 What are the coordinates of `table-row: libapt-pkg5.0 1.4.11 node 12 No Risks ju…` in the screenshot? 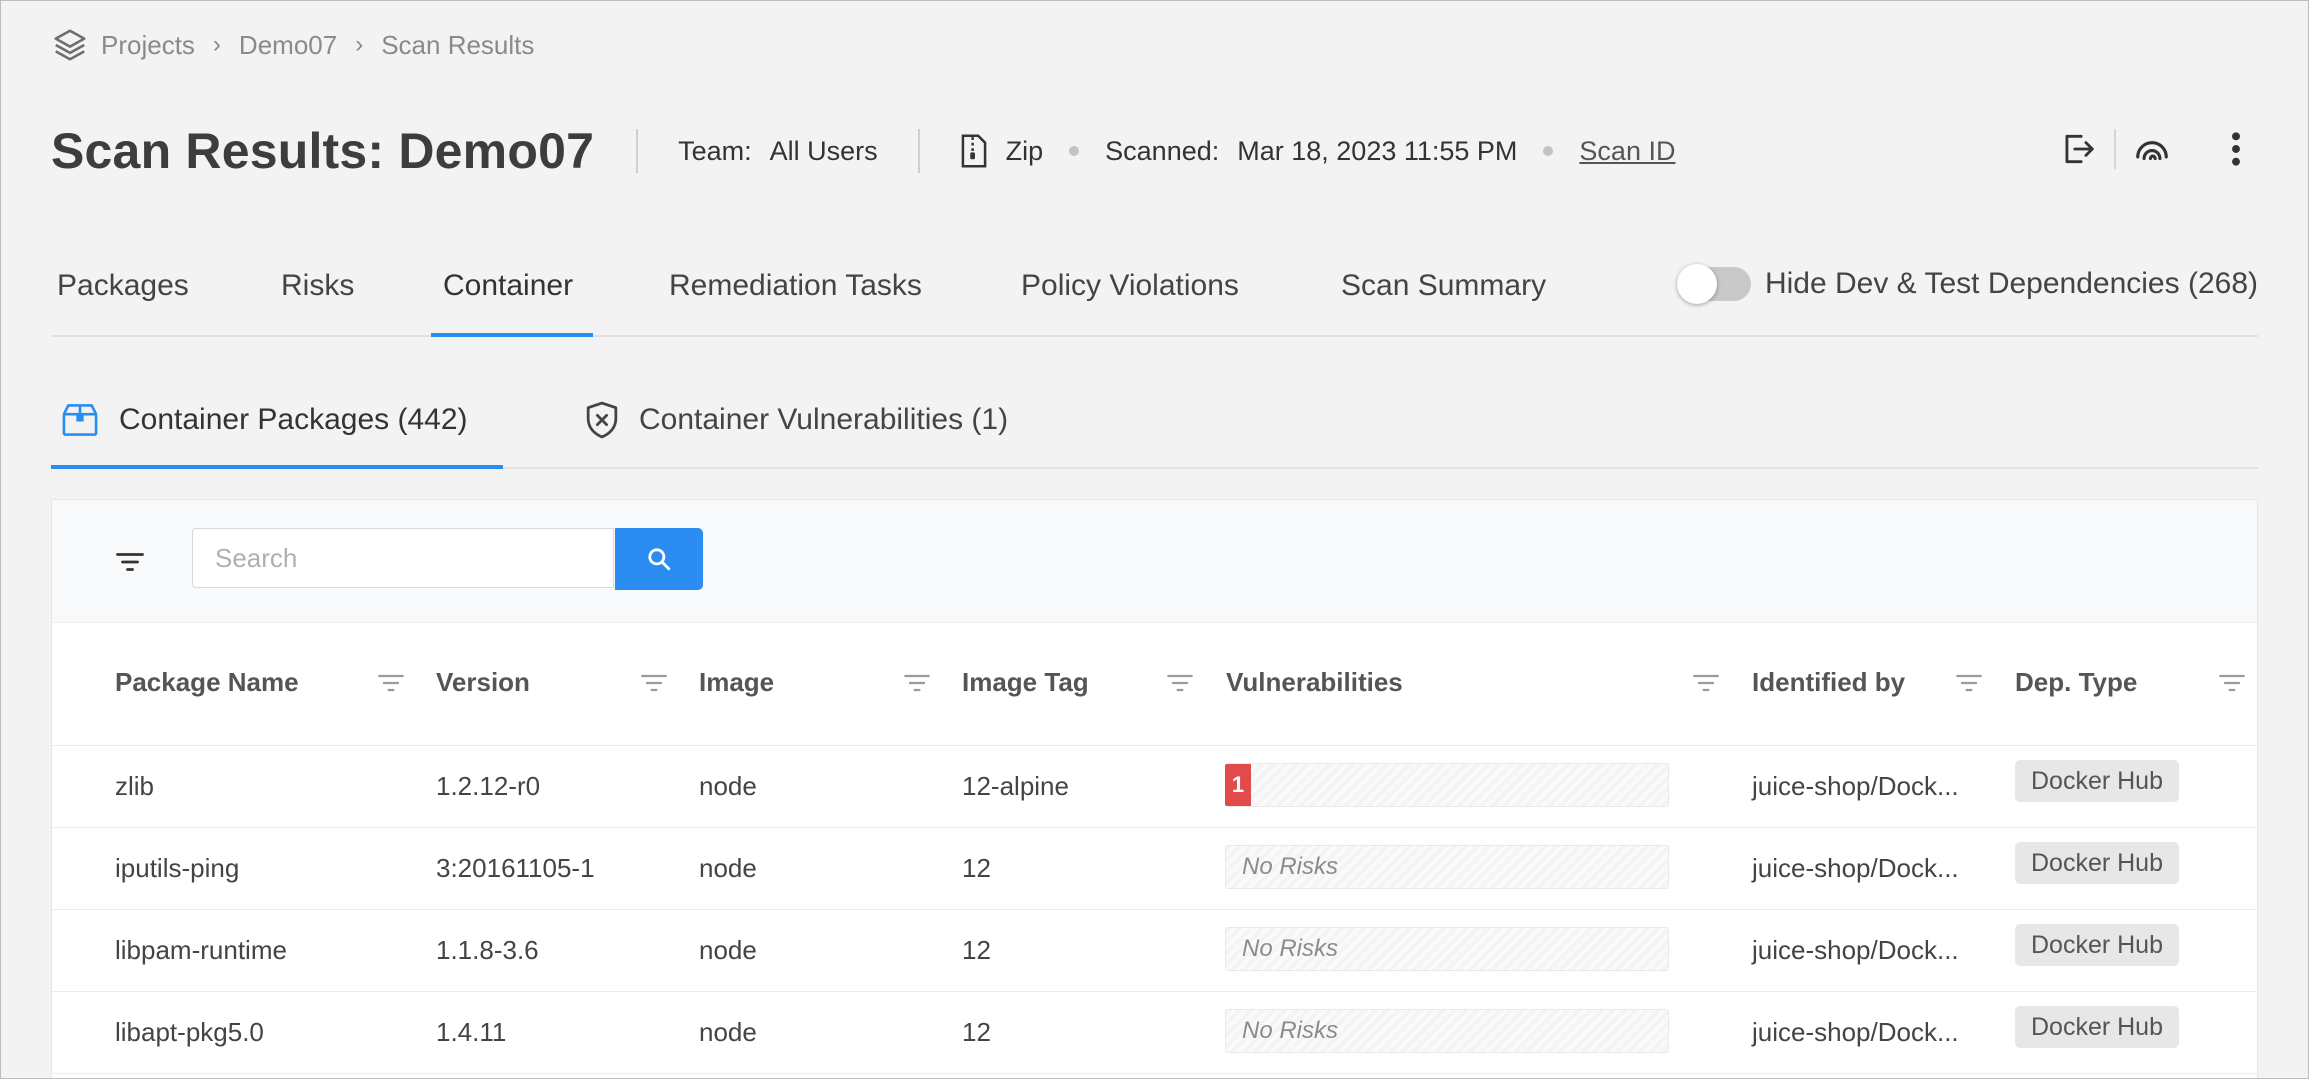 It's located at (1154, 1033).